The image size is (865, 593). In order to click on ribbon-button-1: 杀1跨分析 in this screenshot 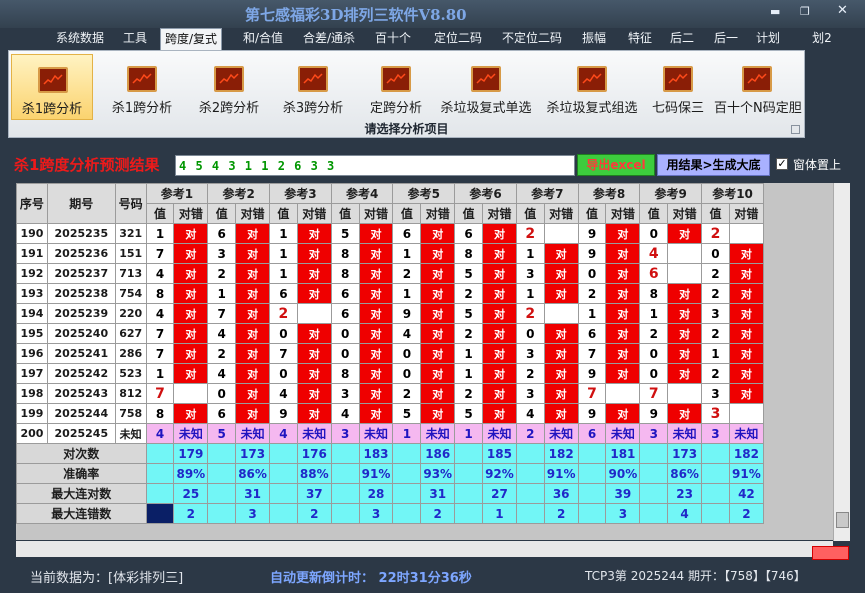, I will do `click(52, 87)`.